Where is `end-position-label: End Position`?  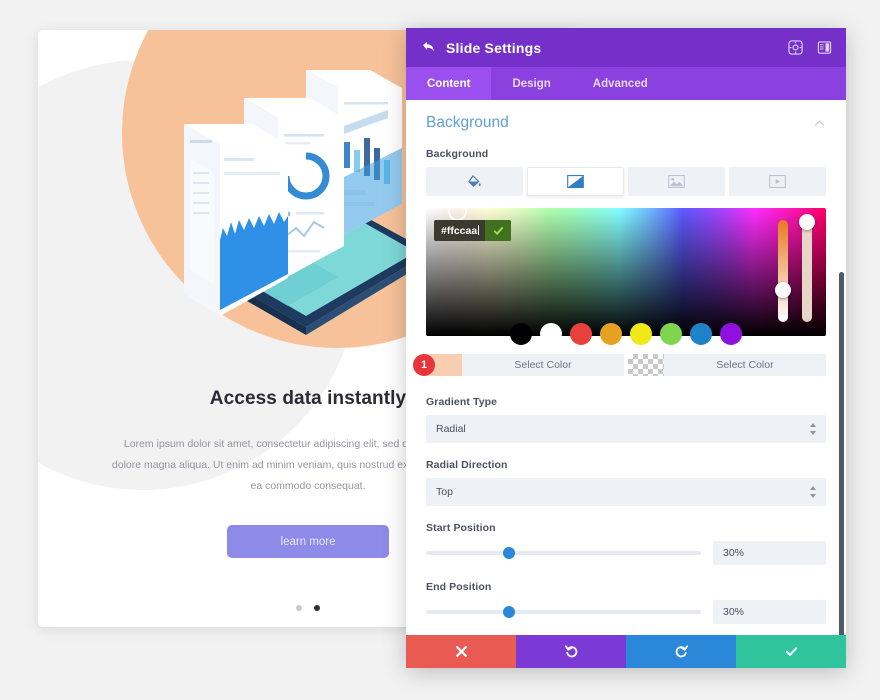
end-position-label: End Position is located at coordinates (459, 587).